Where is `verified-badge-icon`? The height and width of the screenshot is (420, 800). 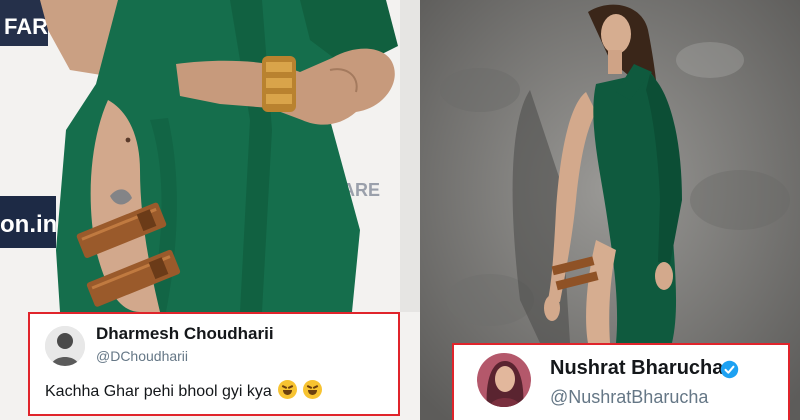 verified-badge-icon is located at coordinates (729, 369).